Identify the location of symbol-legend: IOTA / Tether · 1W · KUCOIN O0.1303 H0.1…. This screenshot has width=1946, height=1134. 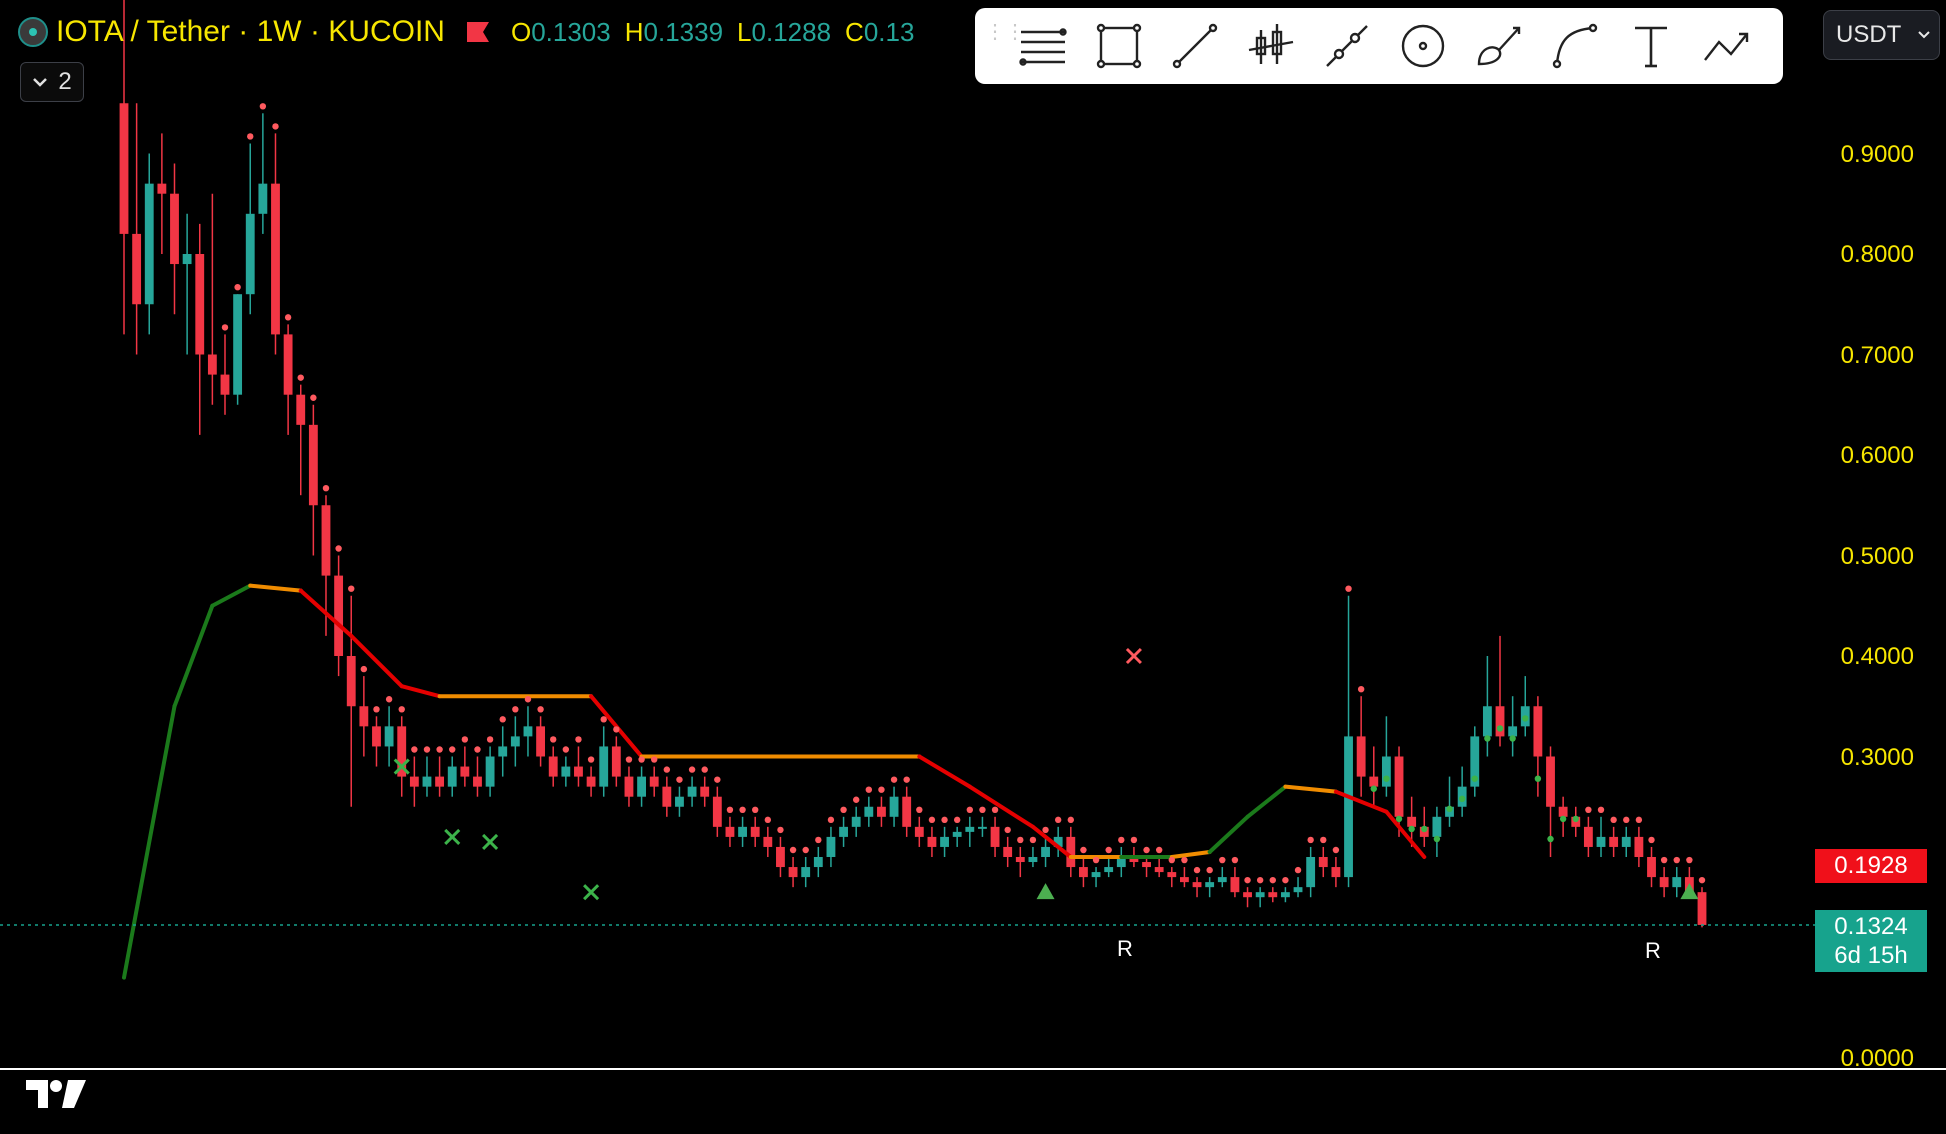
(466, 32).